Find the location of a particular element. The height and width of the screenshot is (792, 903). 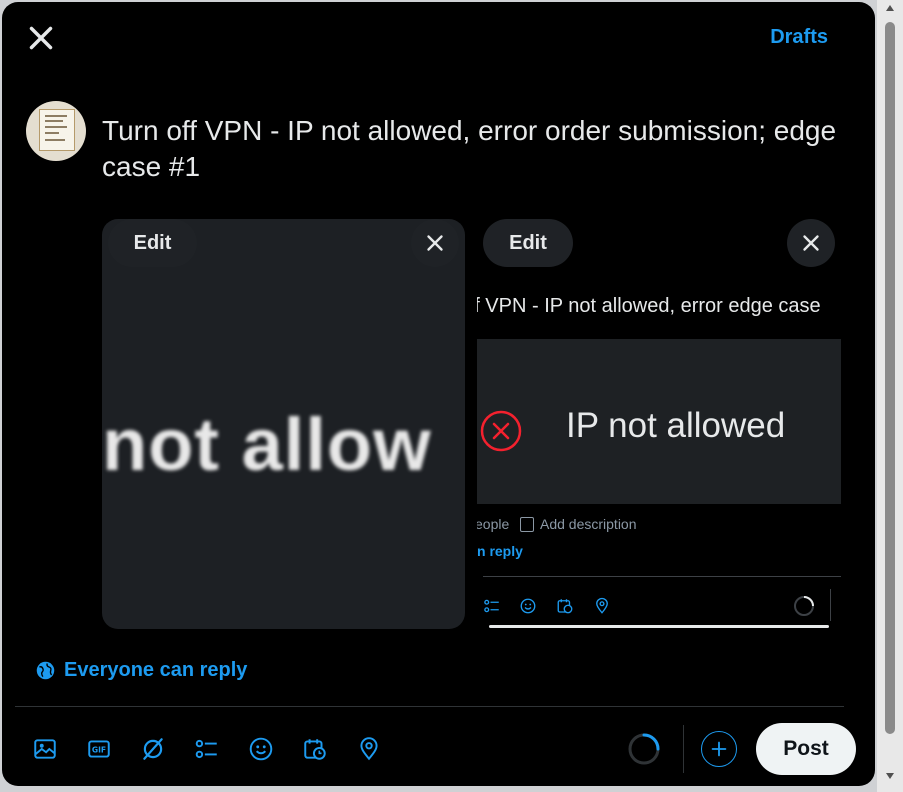

toolbar-divider is located at coordinates (429, 706).